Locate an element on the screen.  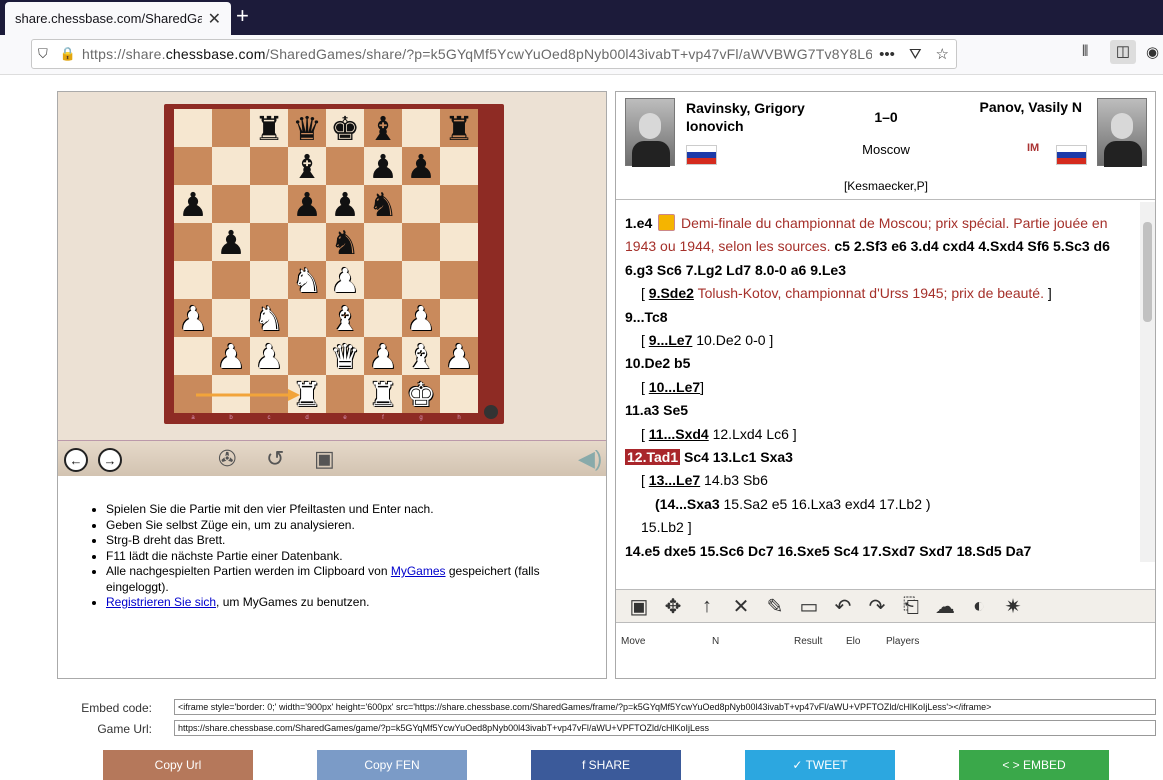
engine-icon: ◐ is located at coordinates (979, 606).